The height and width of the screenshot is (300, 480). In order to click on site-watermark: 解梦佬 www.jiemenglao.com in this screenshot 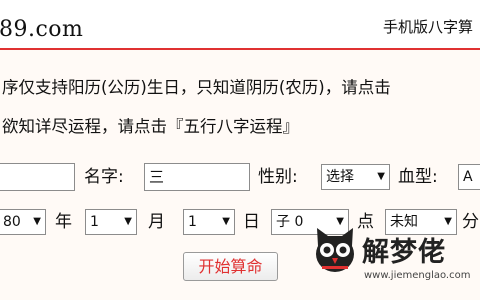, I will do `click(396, 258)`.